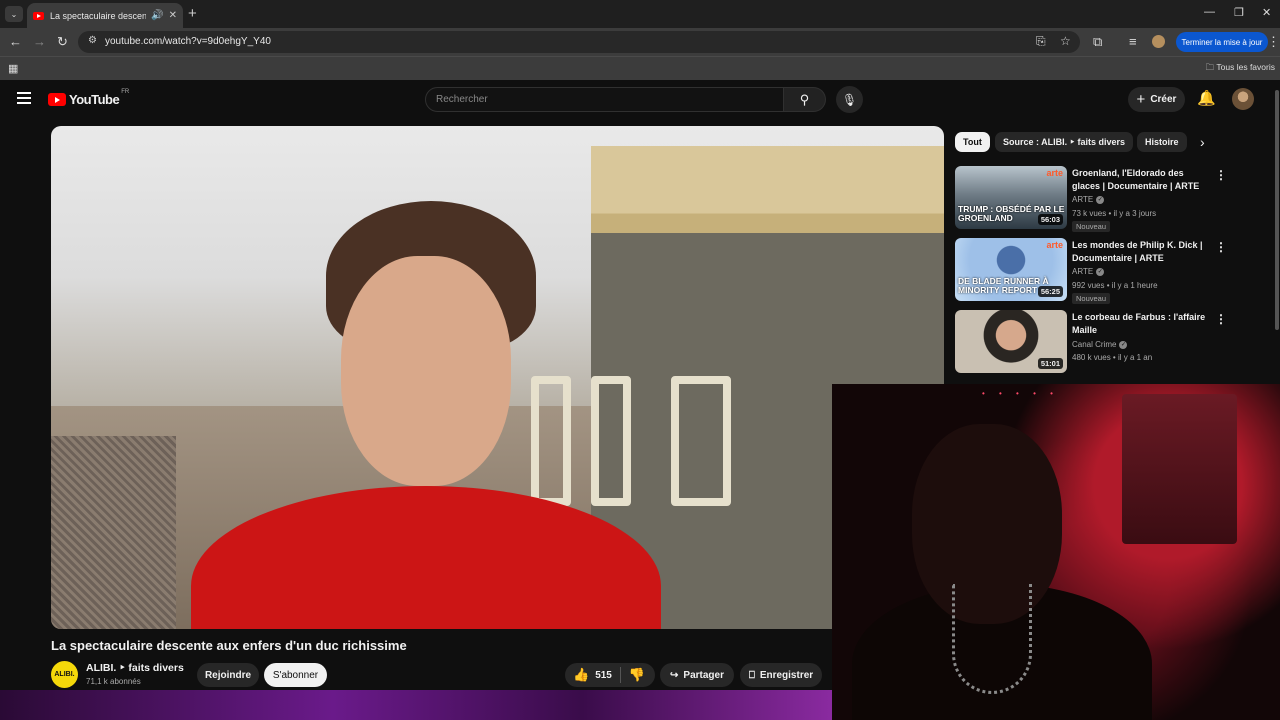  I want to click on webcam-background-poster, so click(1179, 469).